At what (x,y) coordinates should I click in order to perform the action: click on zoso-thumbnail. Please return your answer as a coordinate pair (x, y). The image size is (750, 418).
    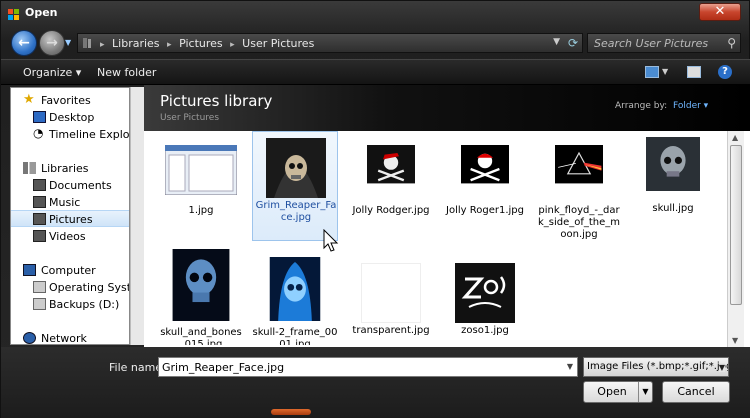
    Looking at the image, I should click on (485, 293).